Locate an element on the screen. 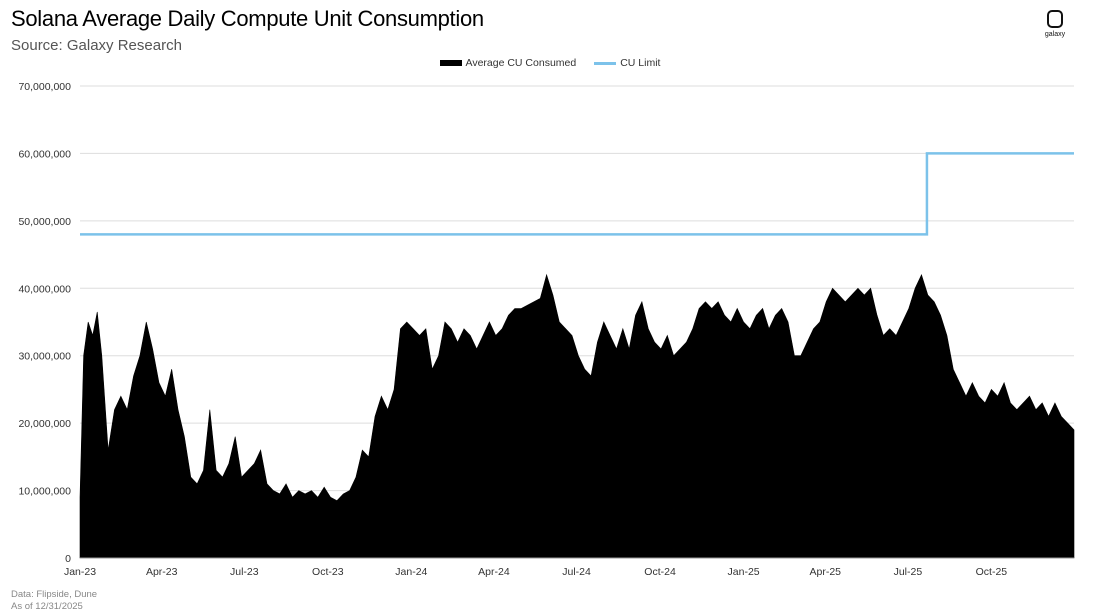  y-tick-label: 50,000,000 is located at coordinates (44, 222).